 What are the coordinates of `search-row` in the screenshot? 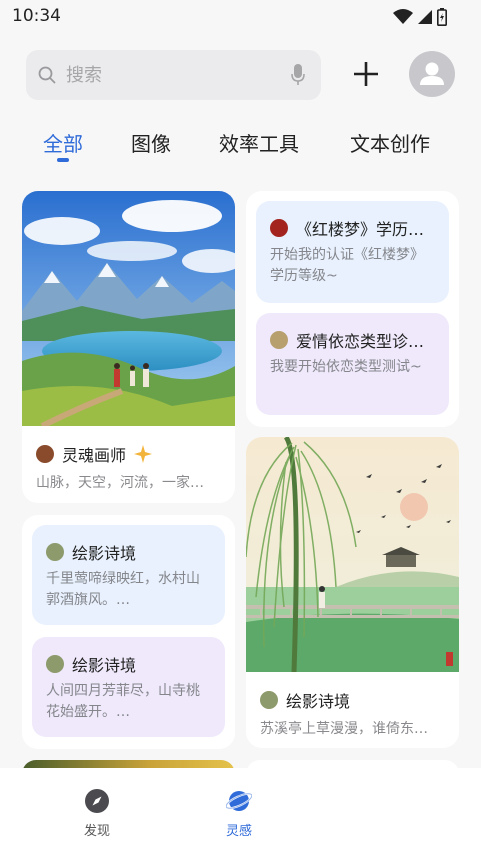 It's located at (241, 76).